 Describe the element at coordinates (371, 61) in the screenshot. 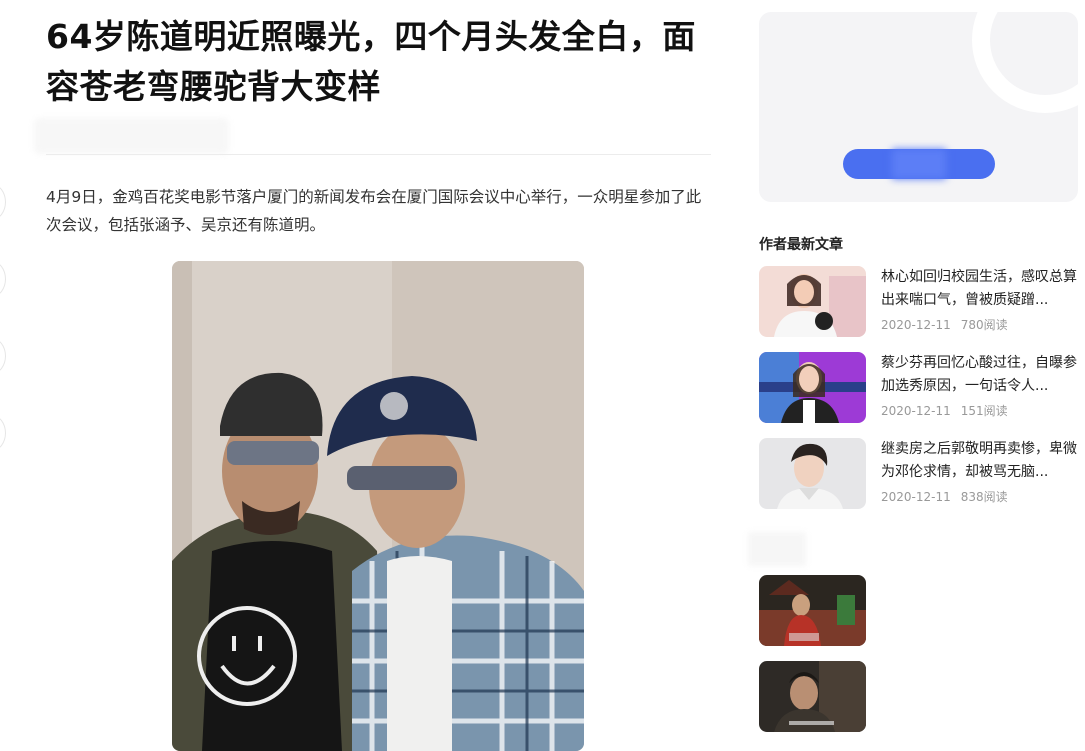

I see `article-title: 64岁陈道明近照曝光，四个月头发全白，面容苍老弯腰驼背大变样` at that location.